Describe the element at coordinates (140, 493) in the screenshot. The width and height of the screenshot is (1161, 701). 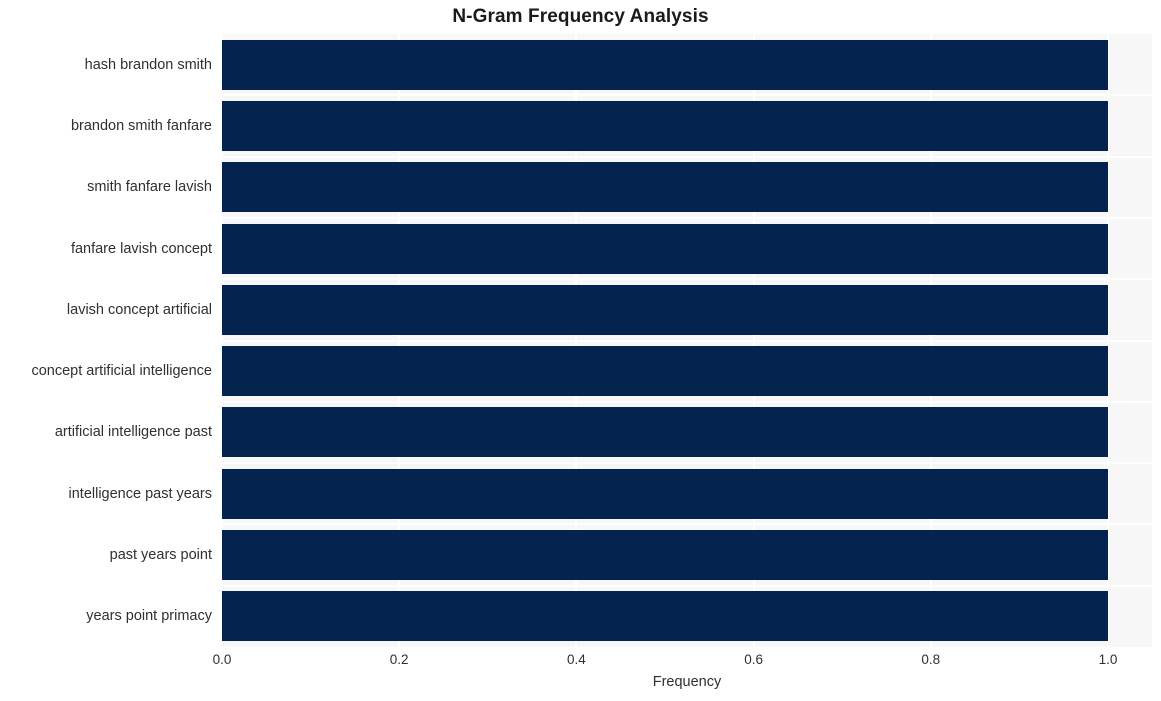
I see `y-tick-label: intelligence past years` at that location.